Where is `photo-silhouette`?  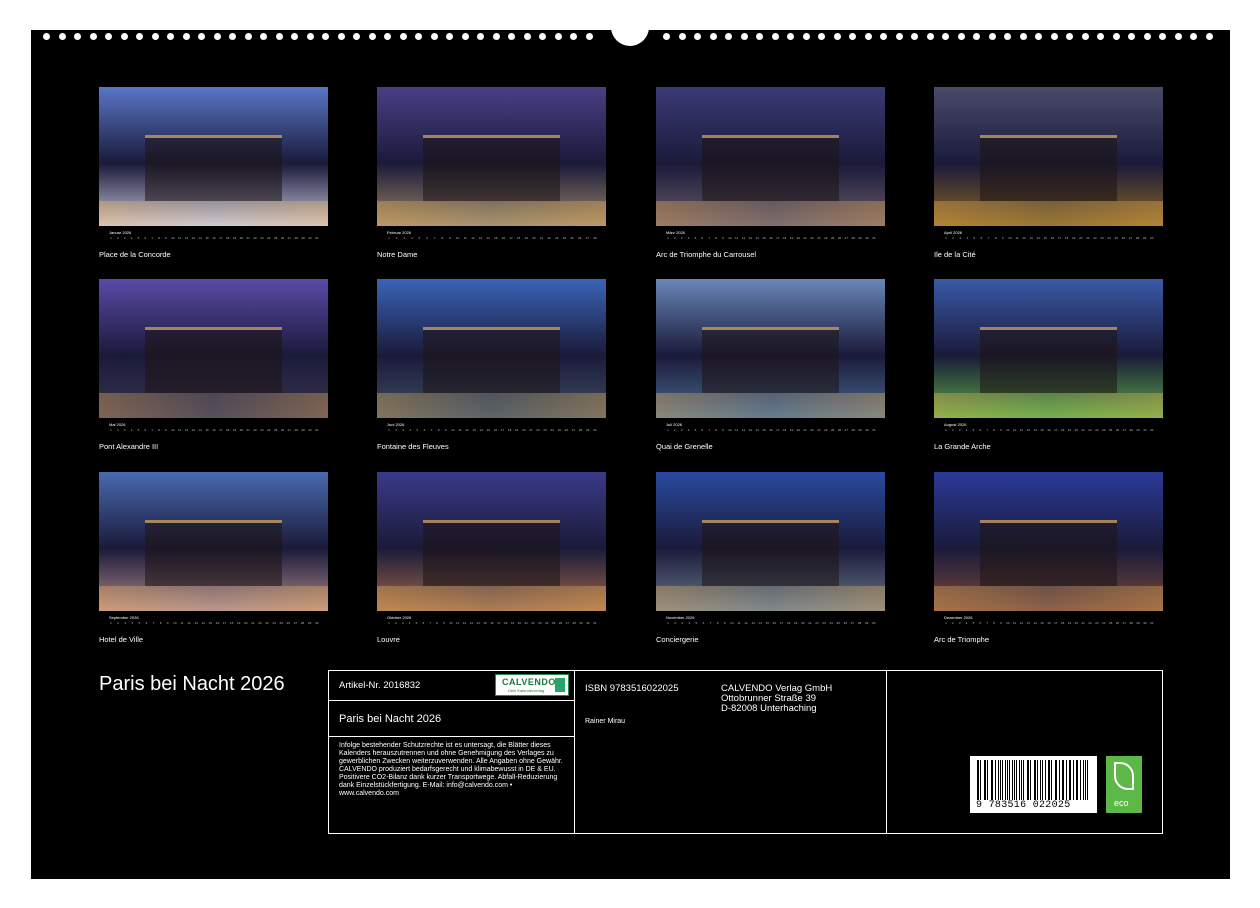 photo-silhouette is located at coordinates (213, 168).